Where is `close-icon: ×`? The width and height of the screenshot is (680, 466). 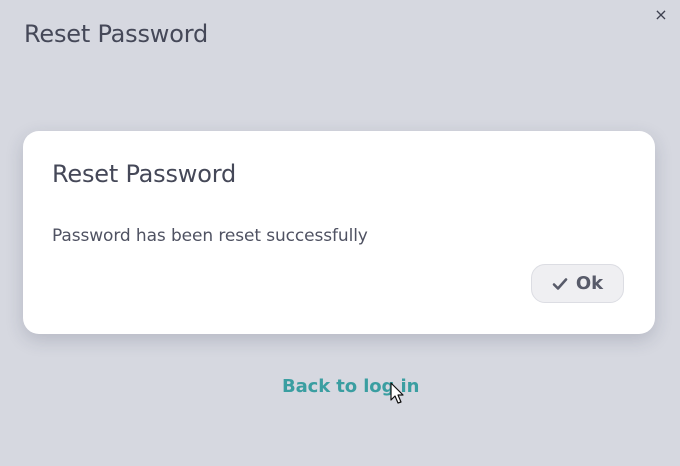 close-icon: × is located at coordinates (661, 15).